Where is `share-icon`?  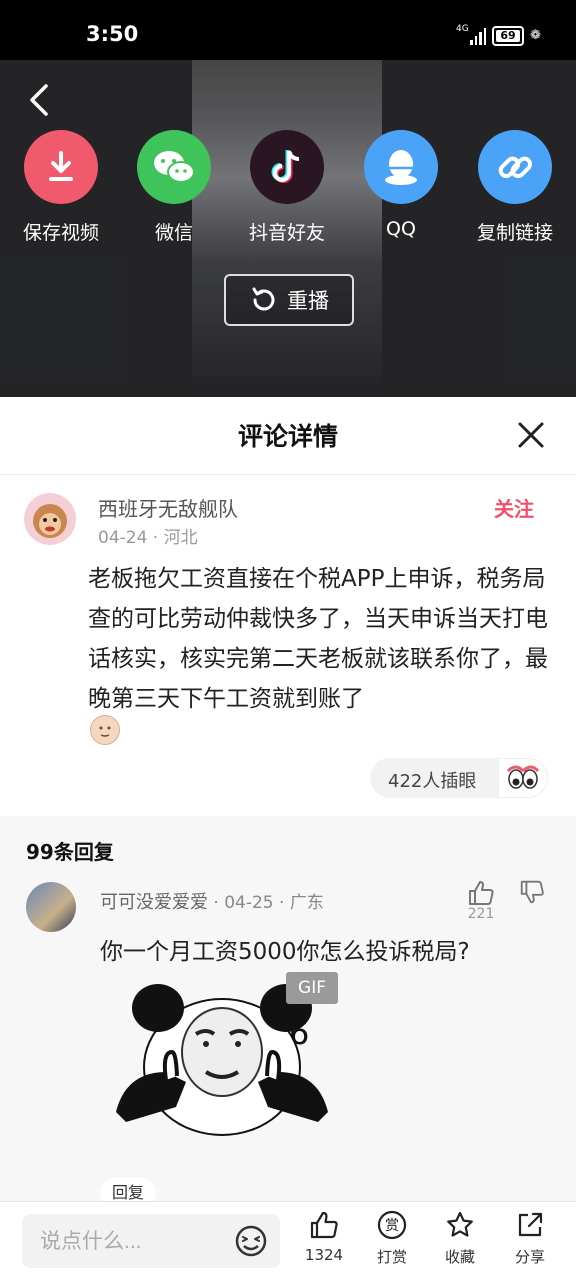
share-icon is located at coordinates (530, 1224).